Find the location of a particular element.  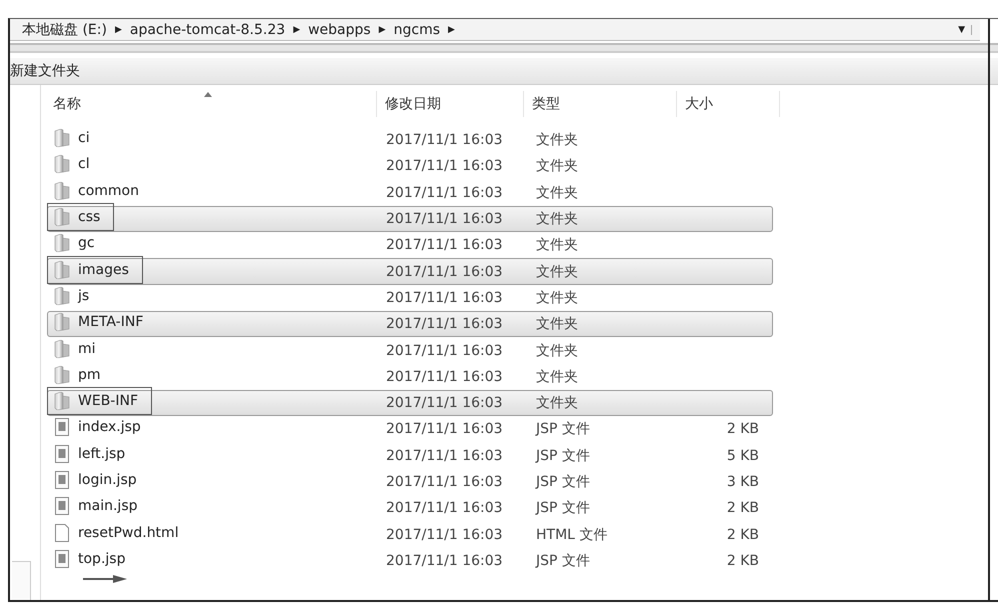

file-row: index.jsp 2017/11/1 16:03 JSP 文件 2 KB is located at coordinates (410, 429).